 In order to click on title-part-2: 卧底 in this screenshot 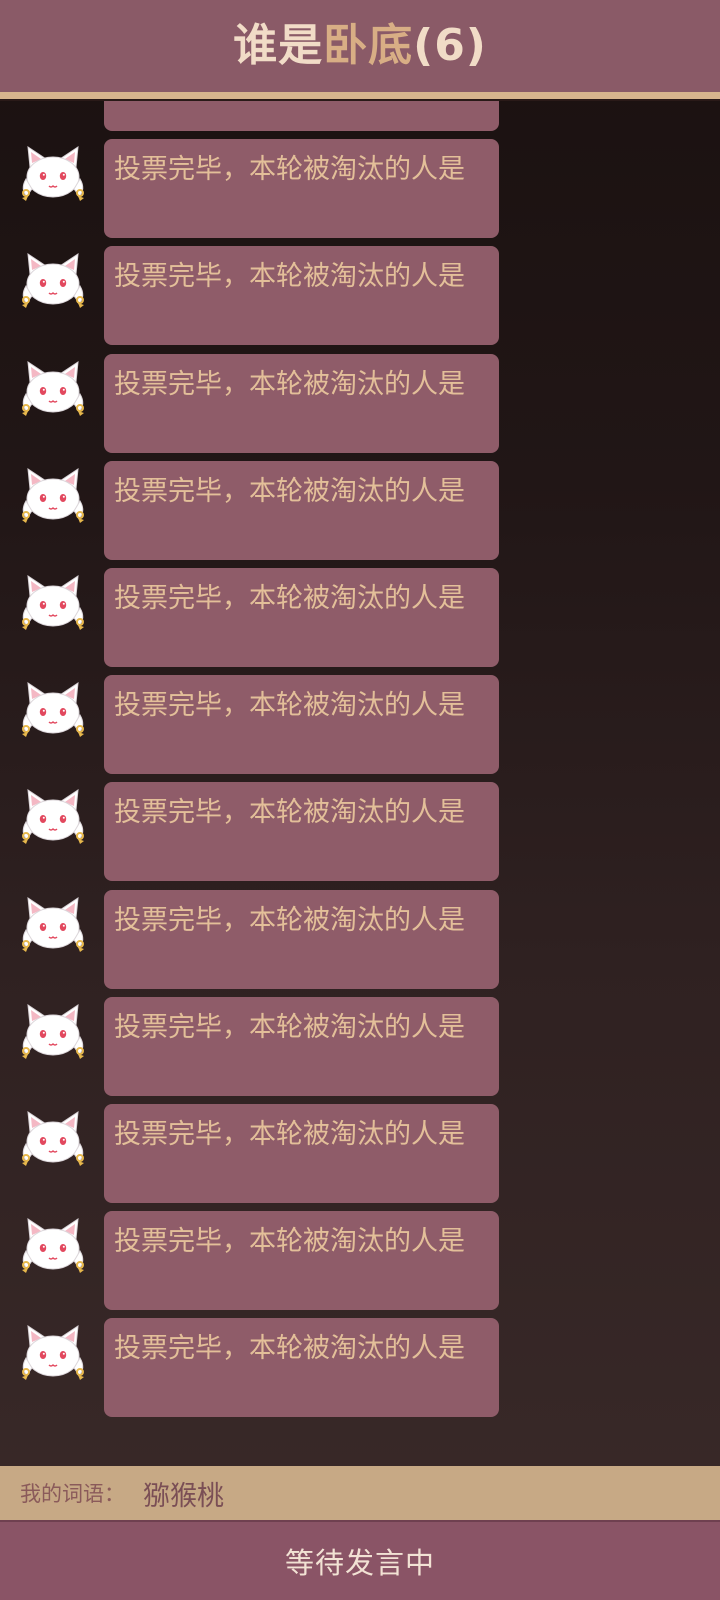, I will do `click(368, 45)`.